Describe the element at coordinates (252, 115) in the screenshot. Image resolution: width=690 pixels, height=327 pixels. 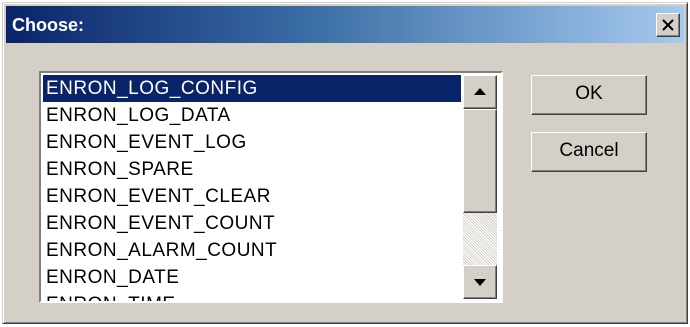
I see `list-item: ENRON_LOG_DATA` at that location.